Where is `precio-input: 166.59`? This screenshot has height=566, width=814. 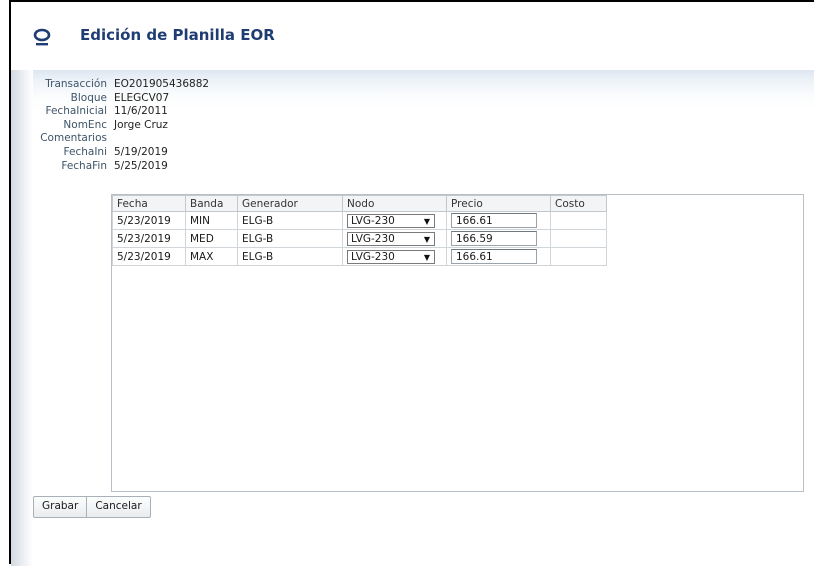 precio-input: 166.59 is located at coordinates (494, 238).